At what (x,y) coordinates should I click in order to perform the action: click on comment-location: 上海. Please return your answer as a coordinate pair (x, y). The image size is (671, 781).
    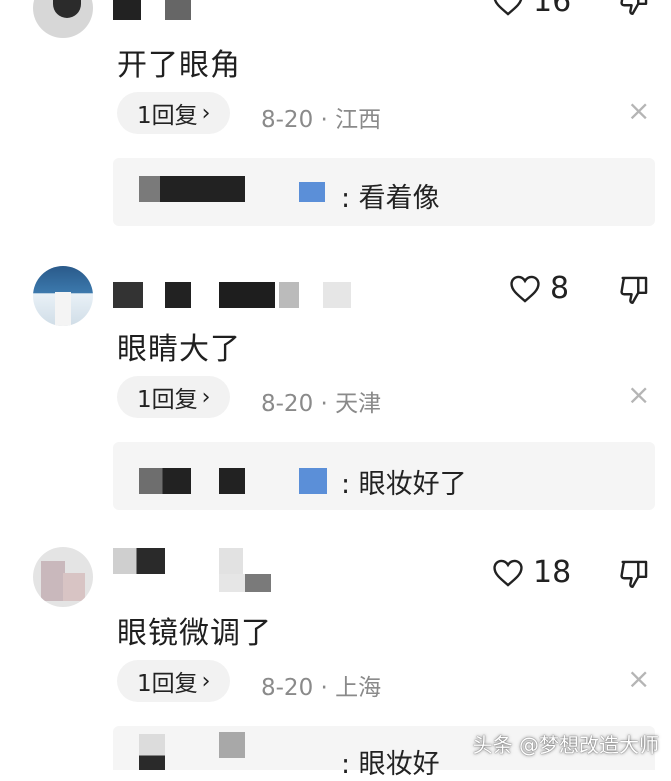
    Looking at the image, I should click on (358, 688).